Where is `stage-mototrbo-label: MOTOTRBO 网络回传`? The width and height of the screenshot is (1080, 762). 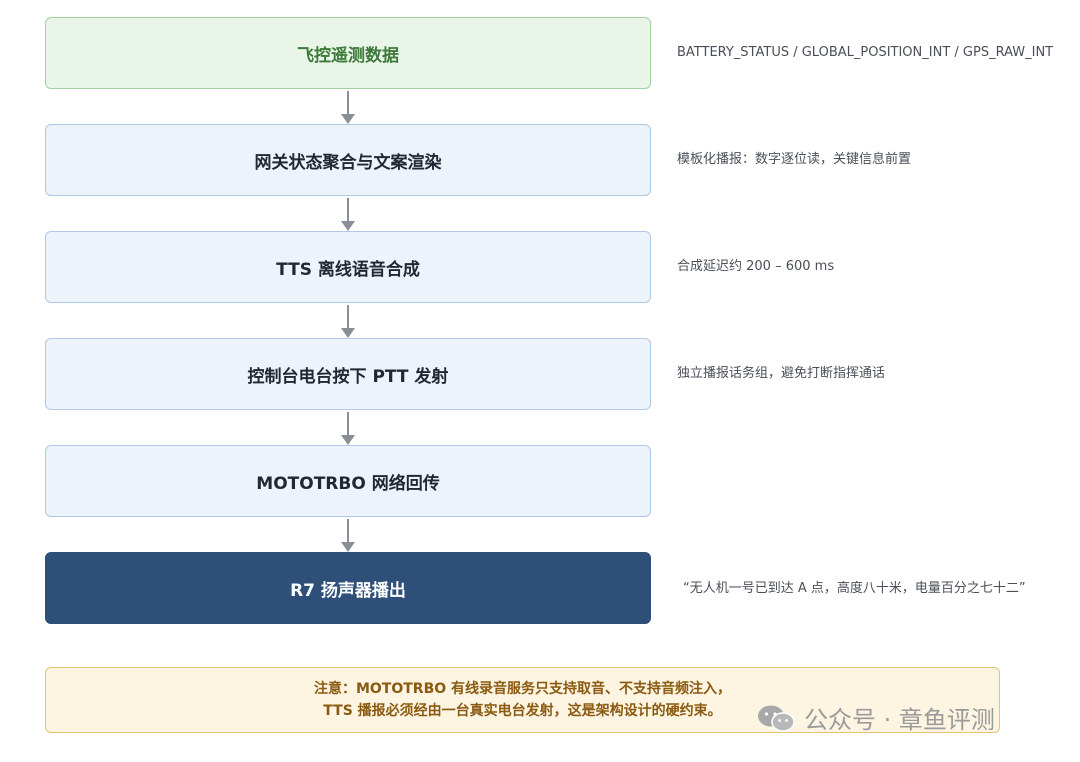
stage-mototrbo-label: MOTOTRBO 网络回传 is located at coordinates (348, 483).